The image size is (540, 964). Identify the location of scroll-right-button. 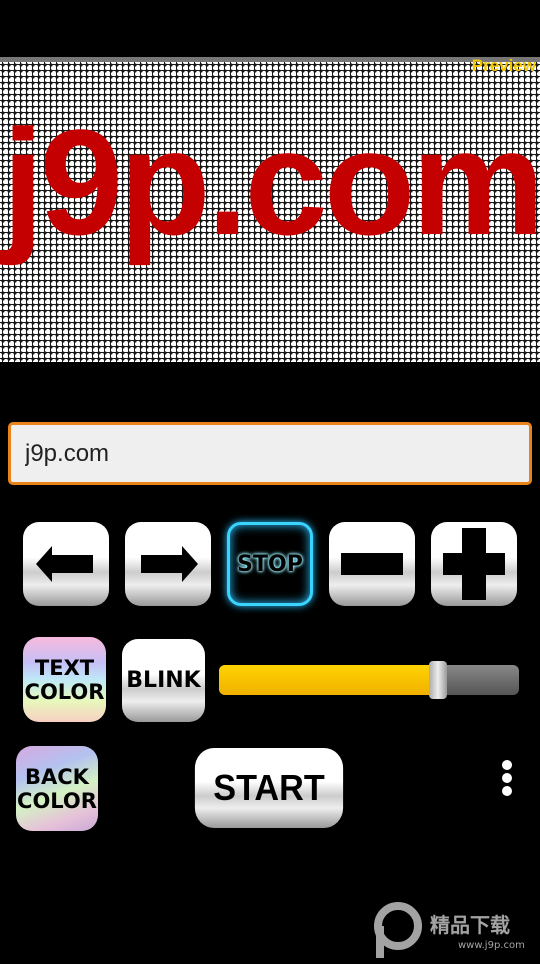
(168, 564).